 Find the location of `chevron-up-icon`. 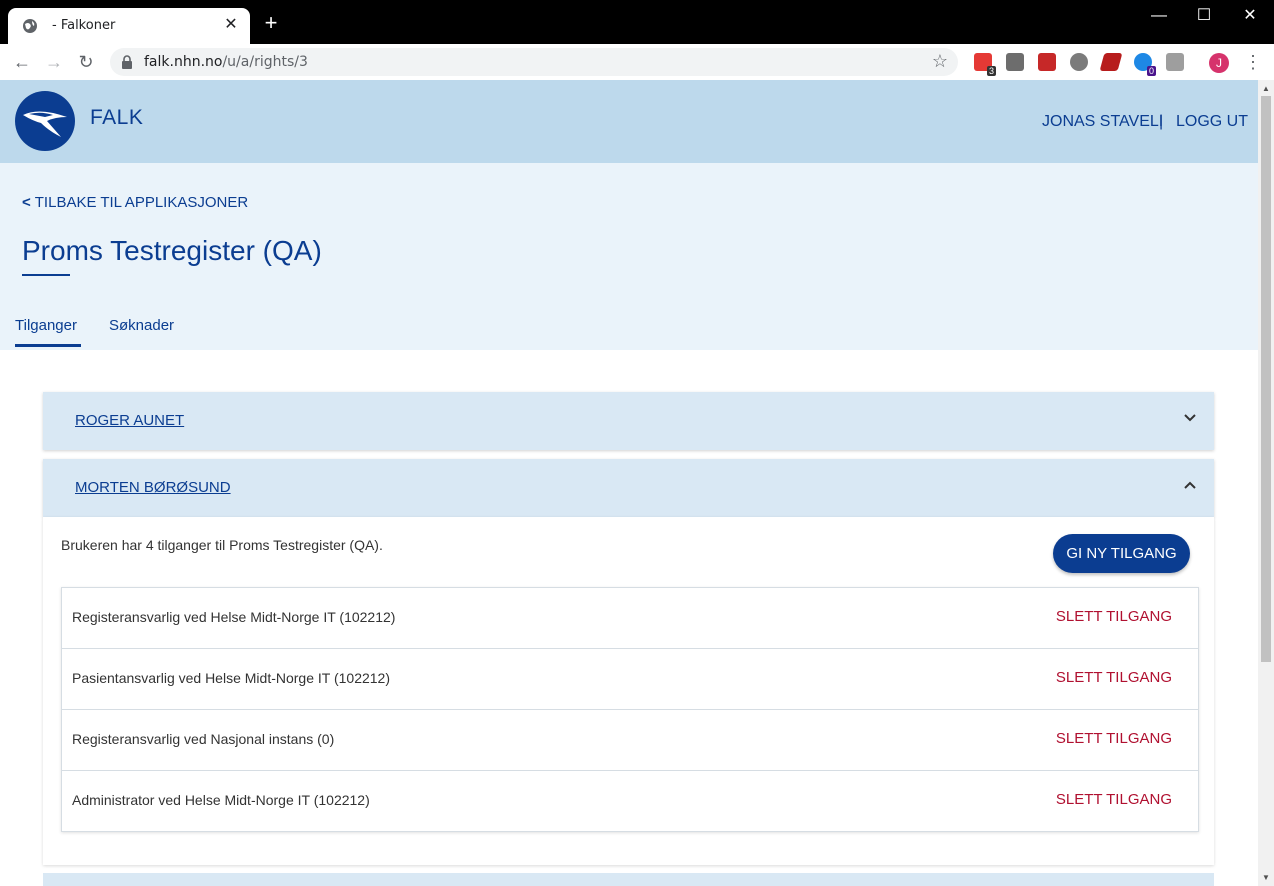

chevron-up-icon is located at coordinates (1190, 485).